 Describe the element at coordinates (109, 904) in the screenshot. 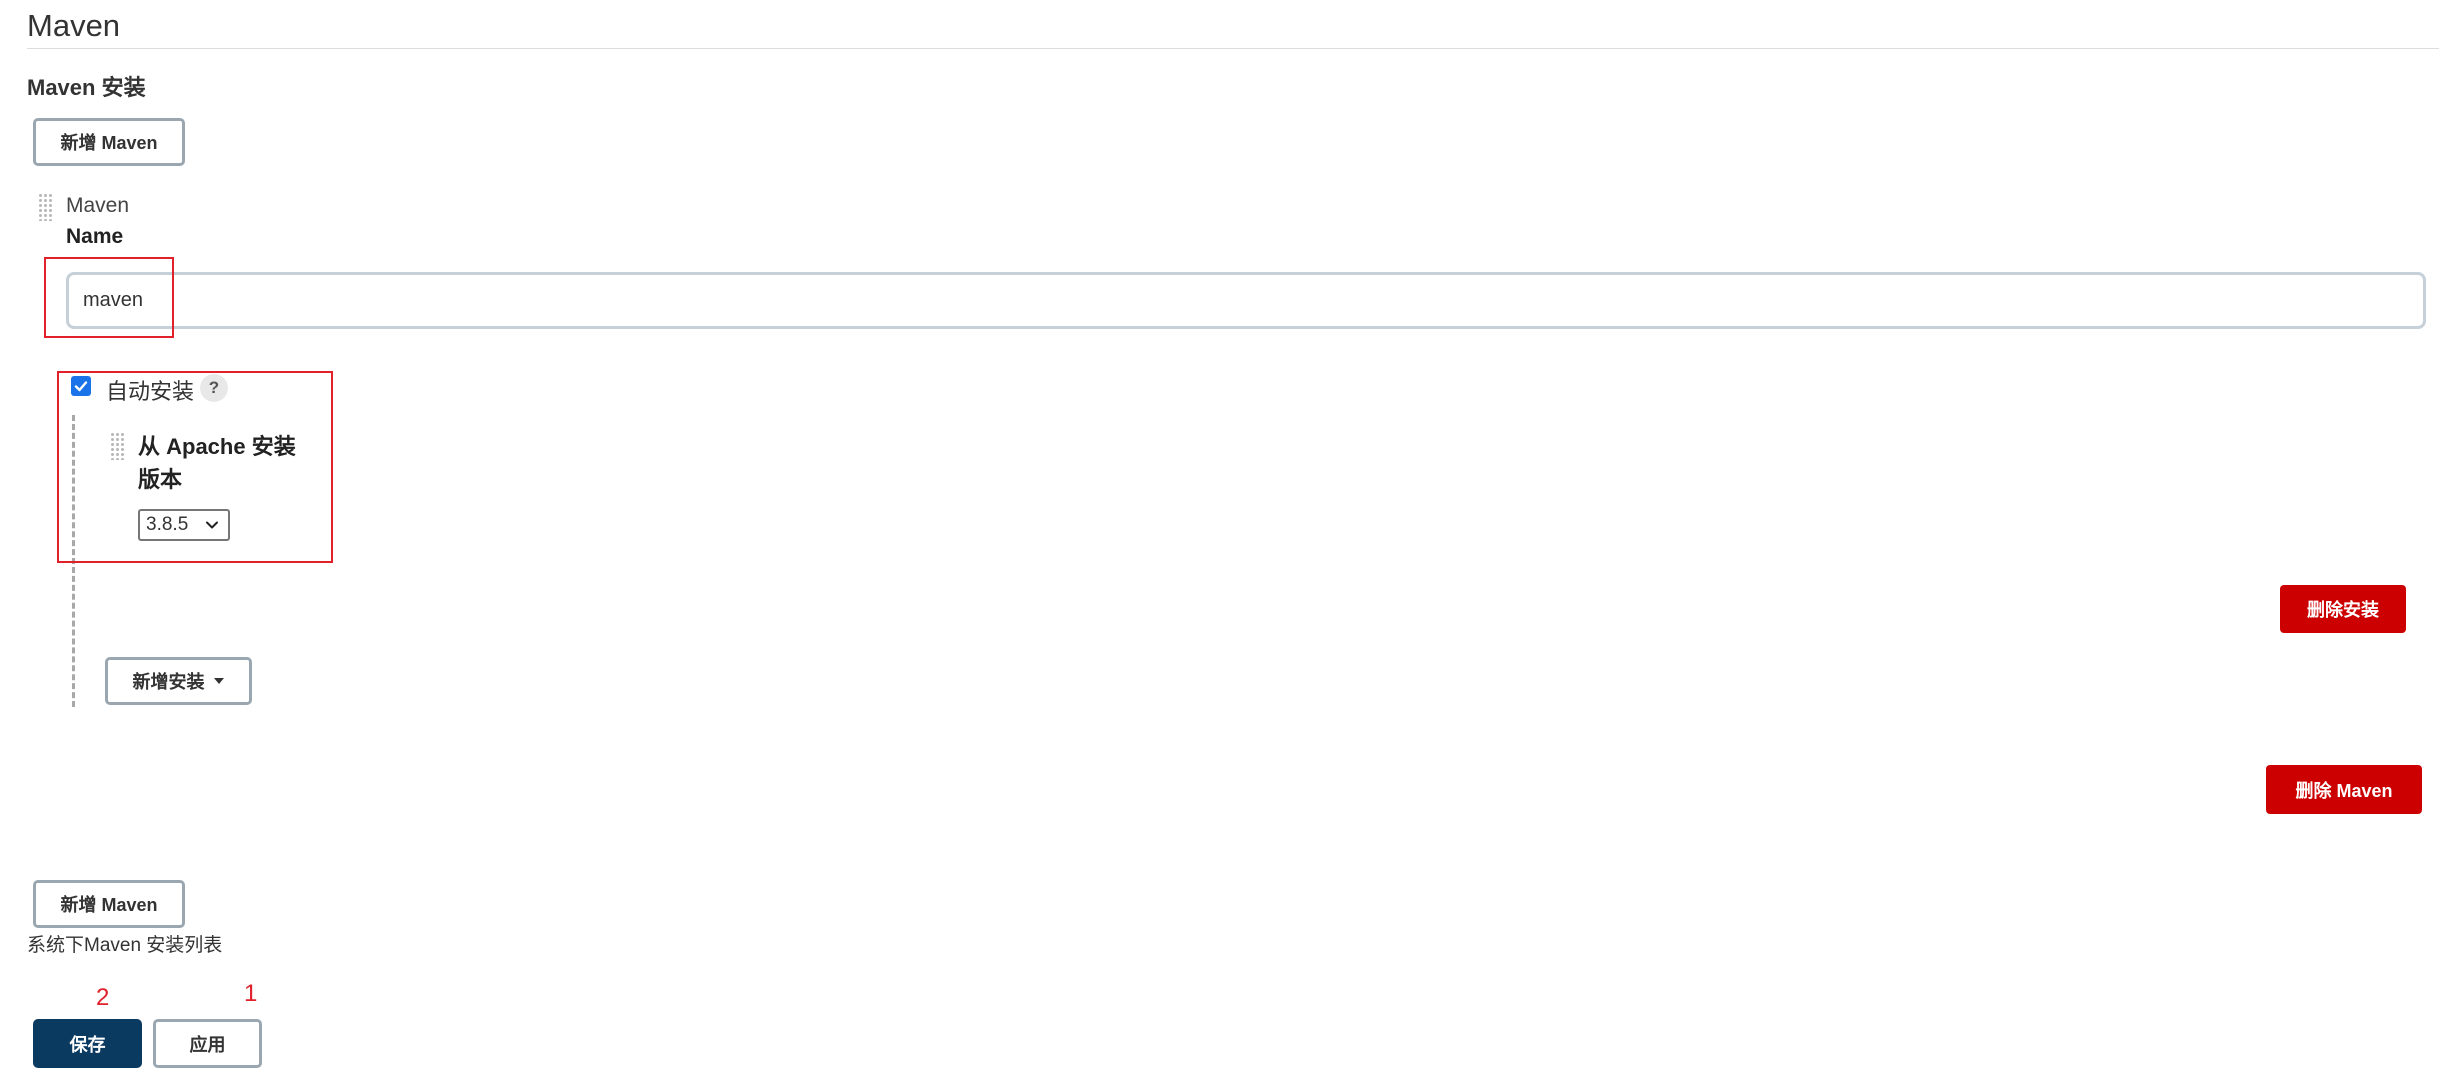

I see `add-maven-button-bottom: 新增 Maven` at that location.